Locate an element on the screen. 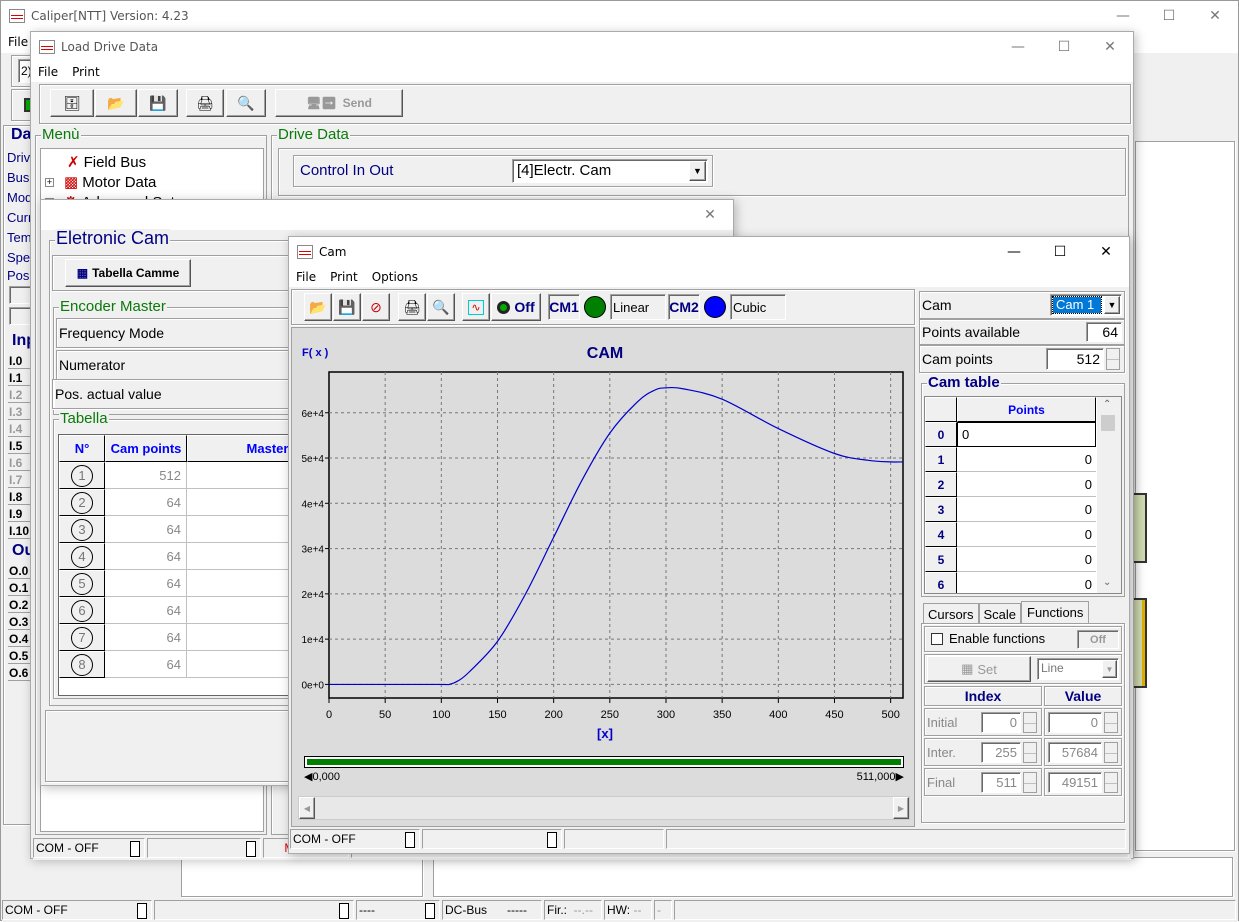 The height and width of the screenshot is (922, 1239). cam-menu-options: Options is located at coordinates (395, 277).